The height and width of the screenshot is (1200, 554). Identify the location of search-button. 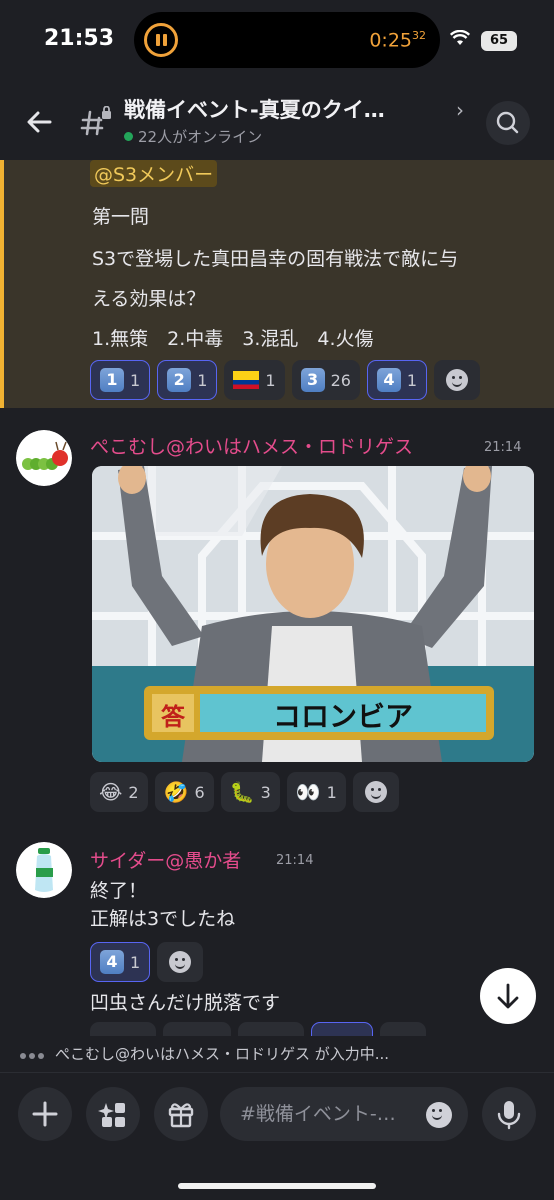
(508, 123).